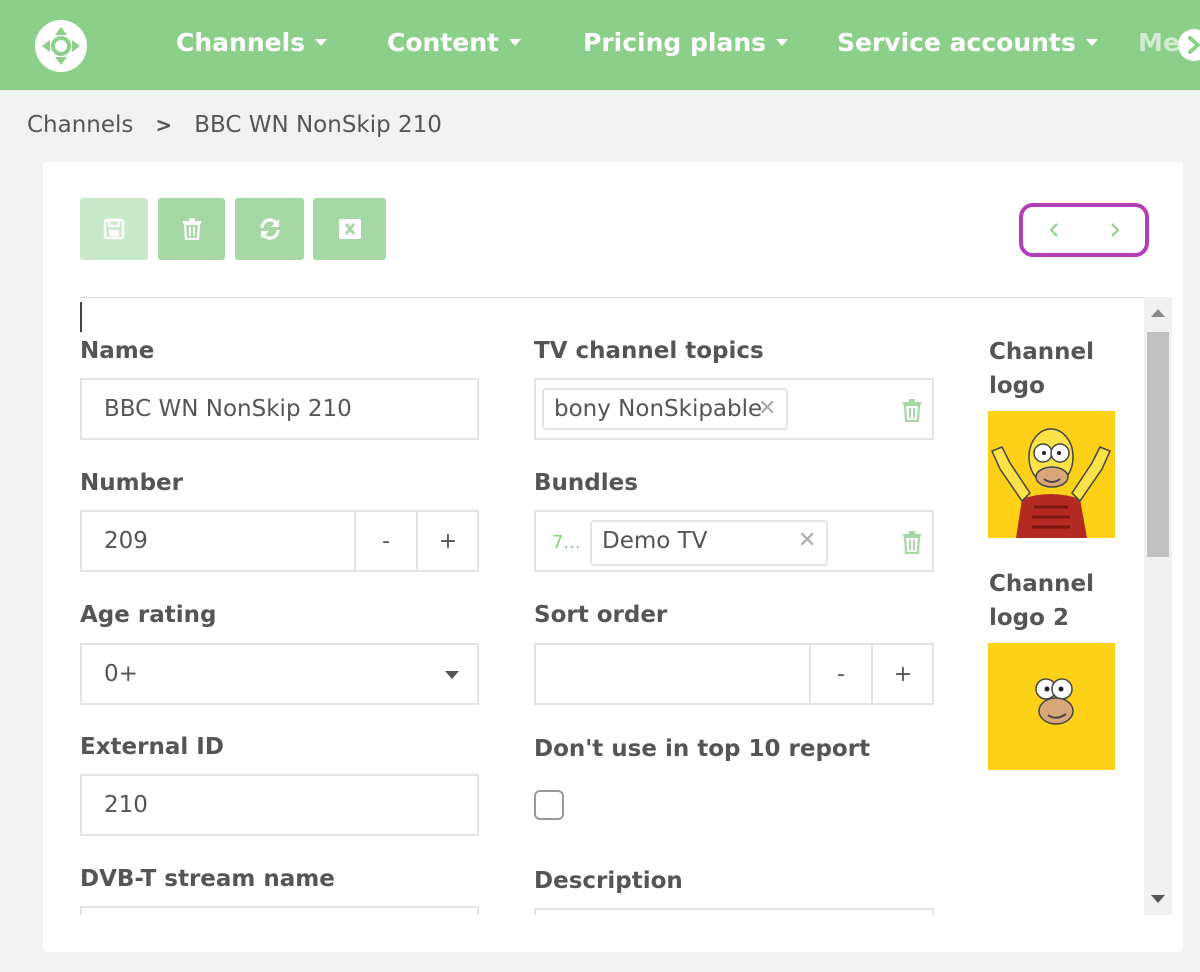  Describe the element at coordinates (126, 805) in the screenshot. I see `external-id-value: 210` at that location.